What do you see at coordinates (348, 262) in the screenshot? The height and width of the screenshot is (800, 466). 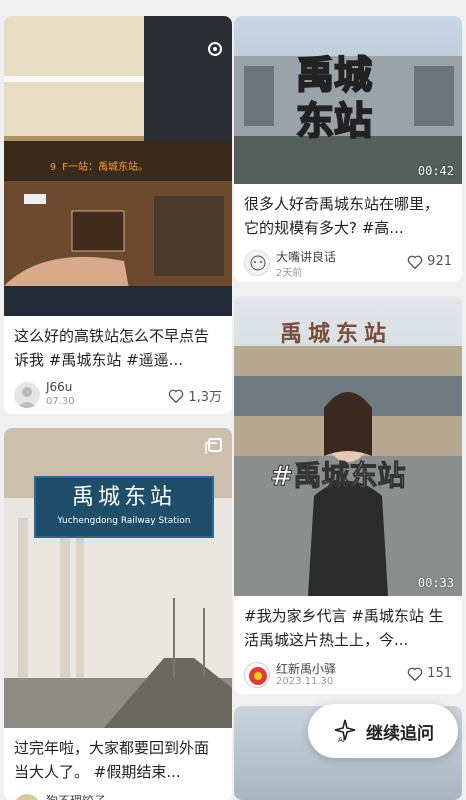 I see `card-meta: 大嘴讲良话 2天前 921` at bounding box center [348, 262].